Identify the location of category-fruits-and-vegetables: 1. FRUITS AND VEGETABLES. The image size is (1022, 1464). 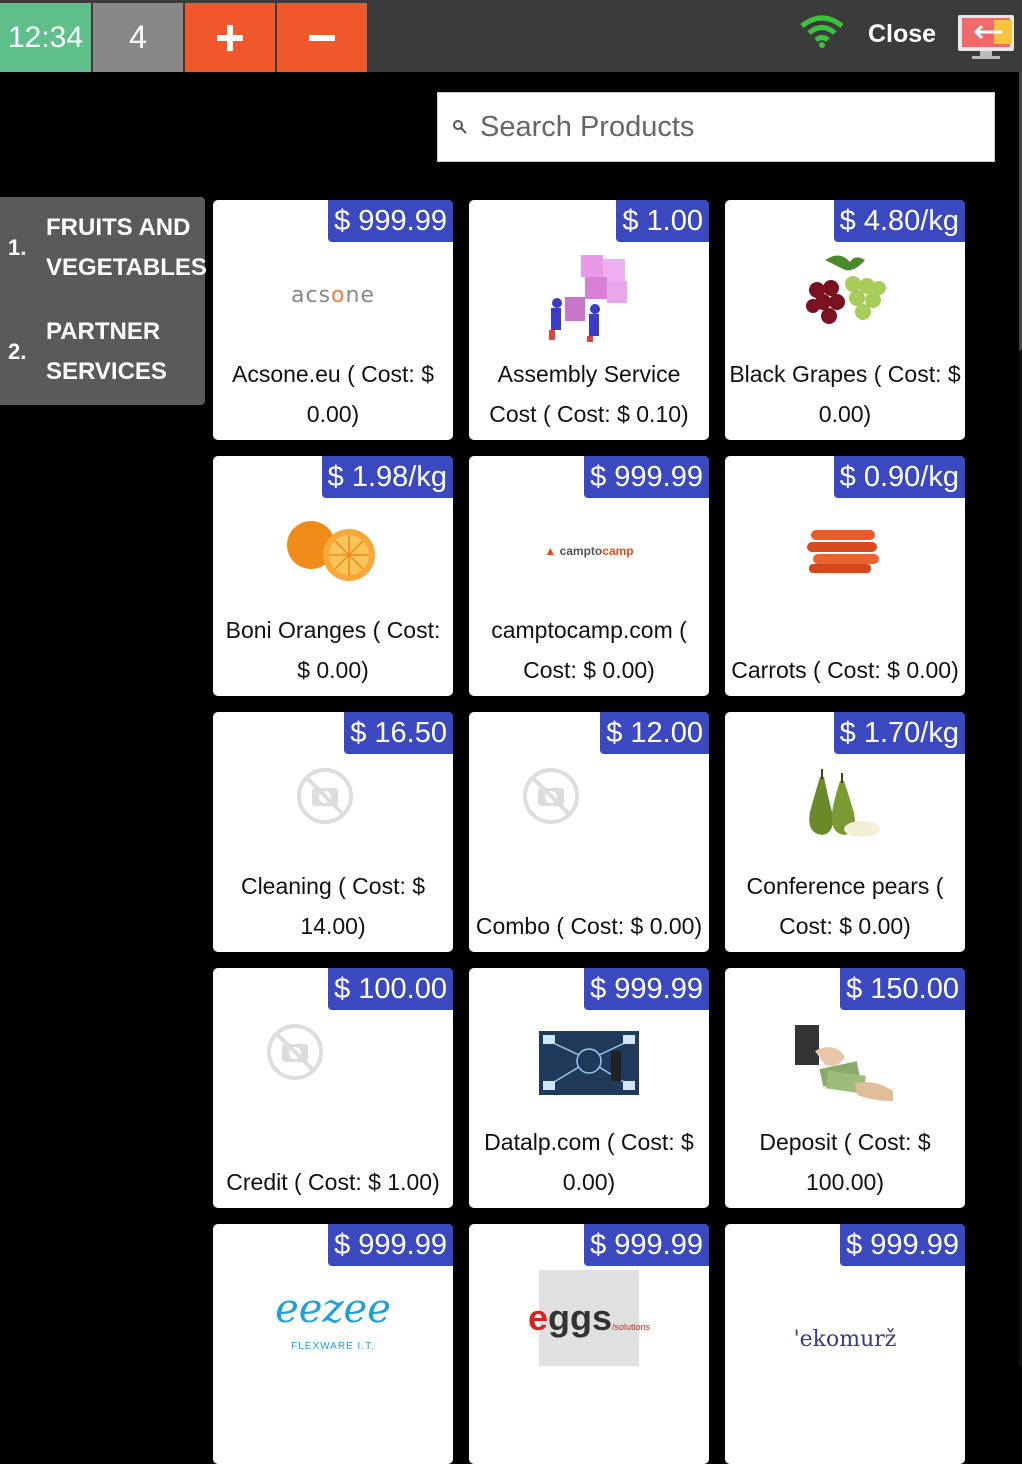
(103, 249).